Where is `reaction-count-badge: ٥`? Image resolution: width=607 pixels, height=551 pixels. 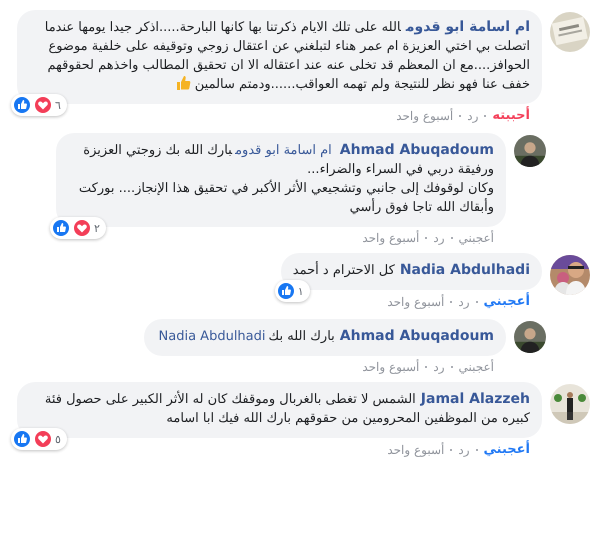
reaction-count-badge: ٥ is located at coordinates (39, 439).